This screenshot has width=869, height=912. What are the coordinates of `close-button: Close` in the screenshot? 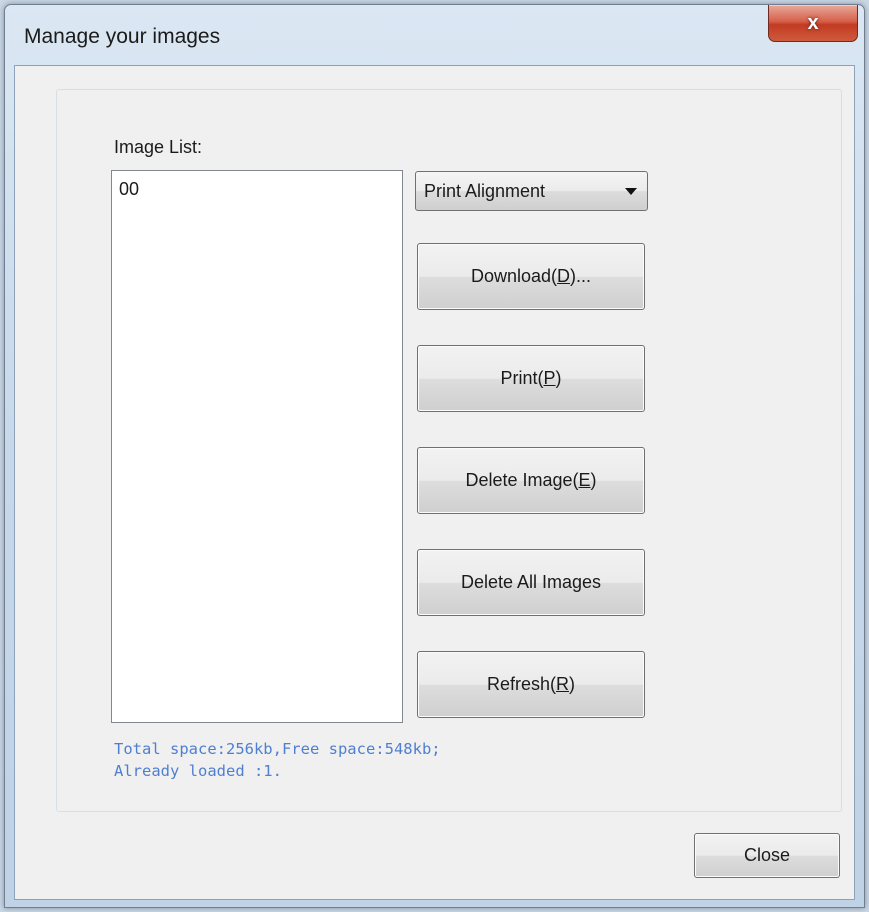 It's located at (767, 855).